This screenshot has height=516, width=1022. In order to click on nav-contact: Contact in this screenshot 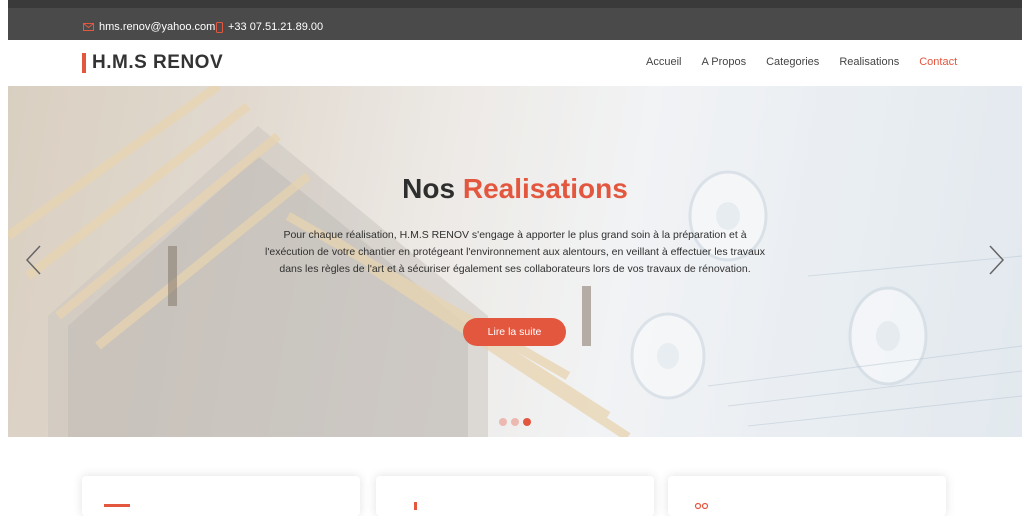, I will do `click(938, 62)`.